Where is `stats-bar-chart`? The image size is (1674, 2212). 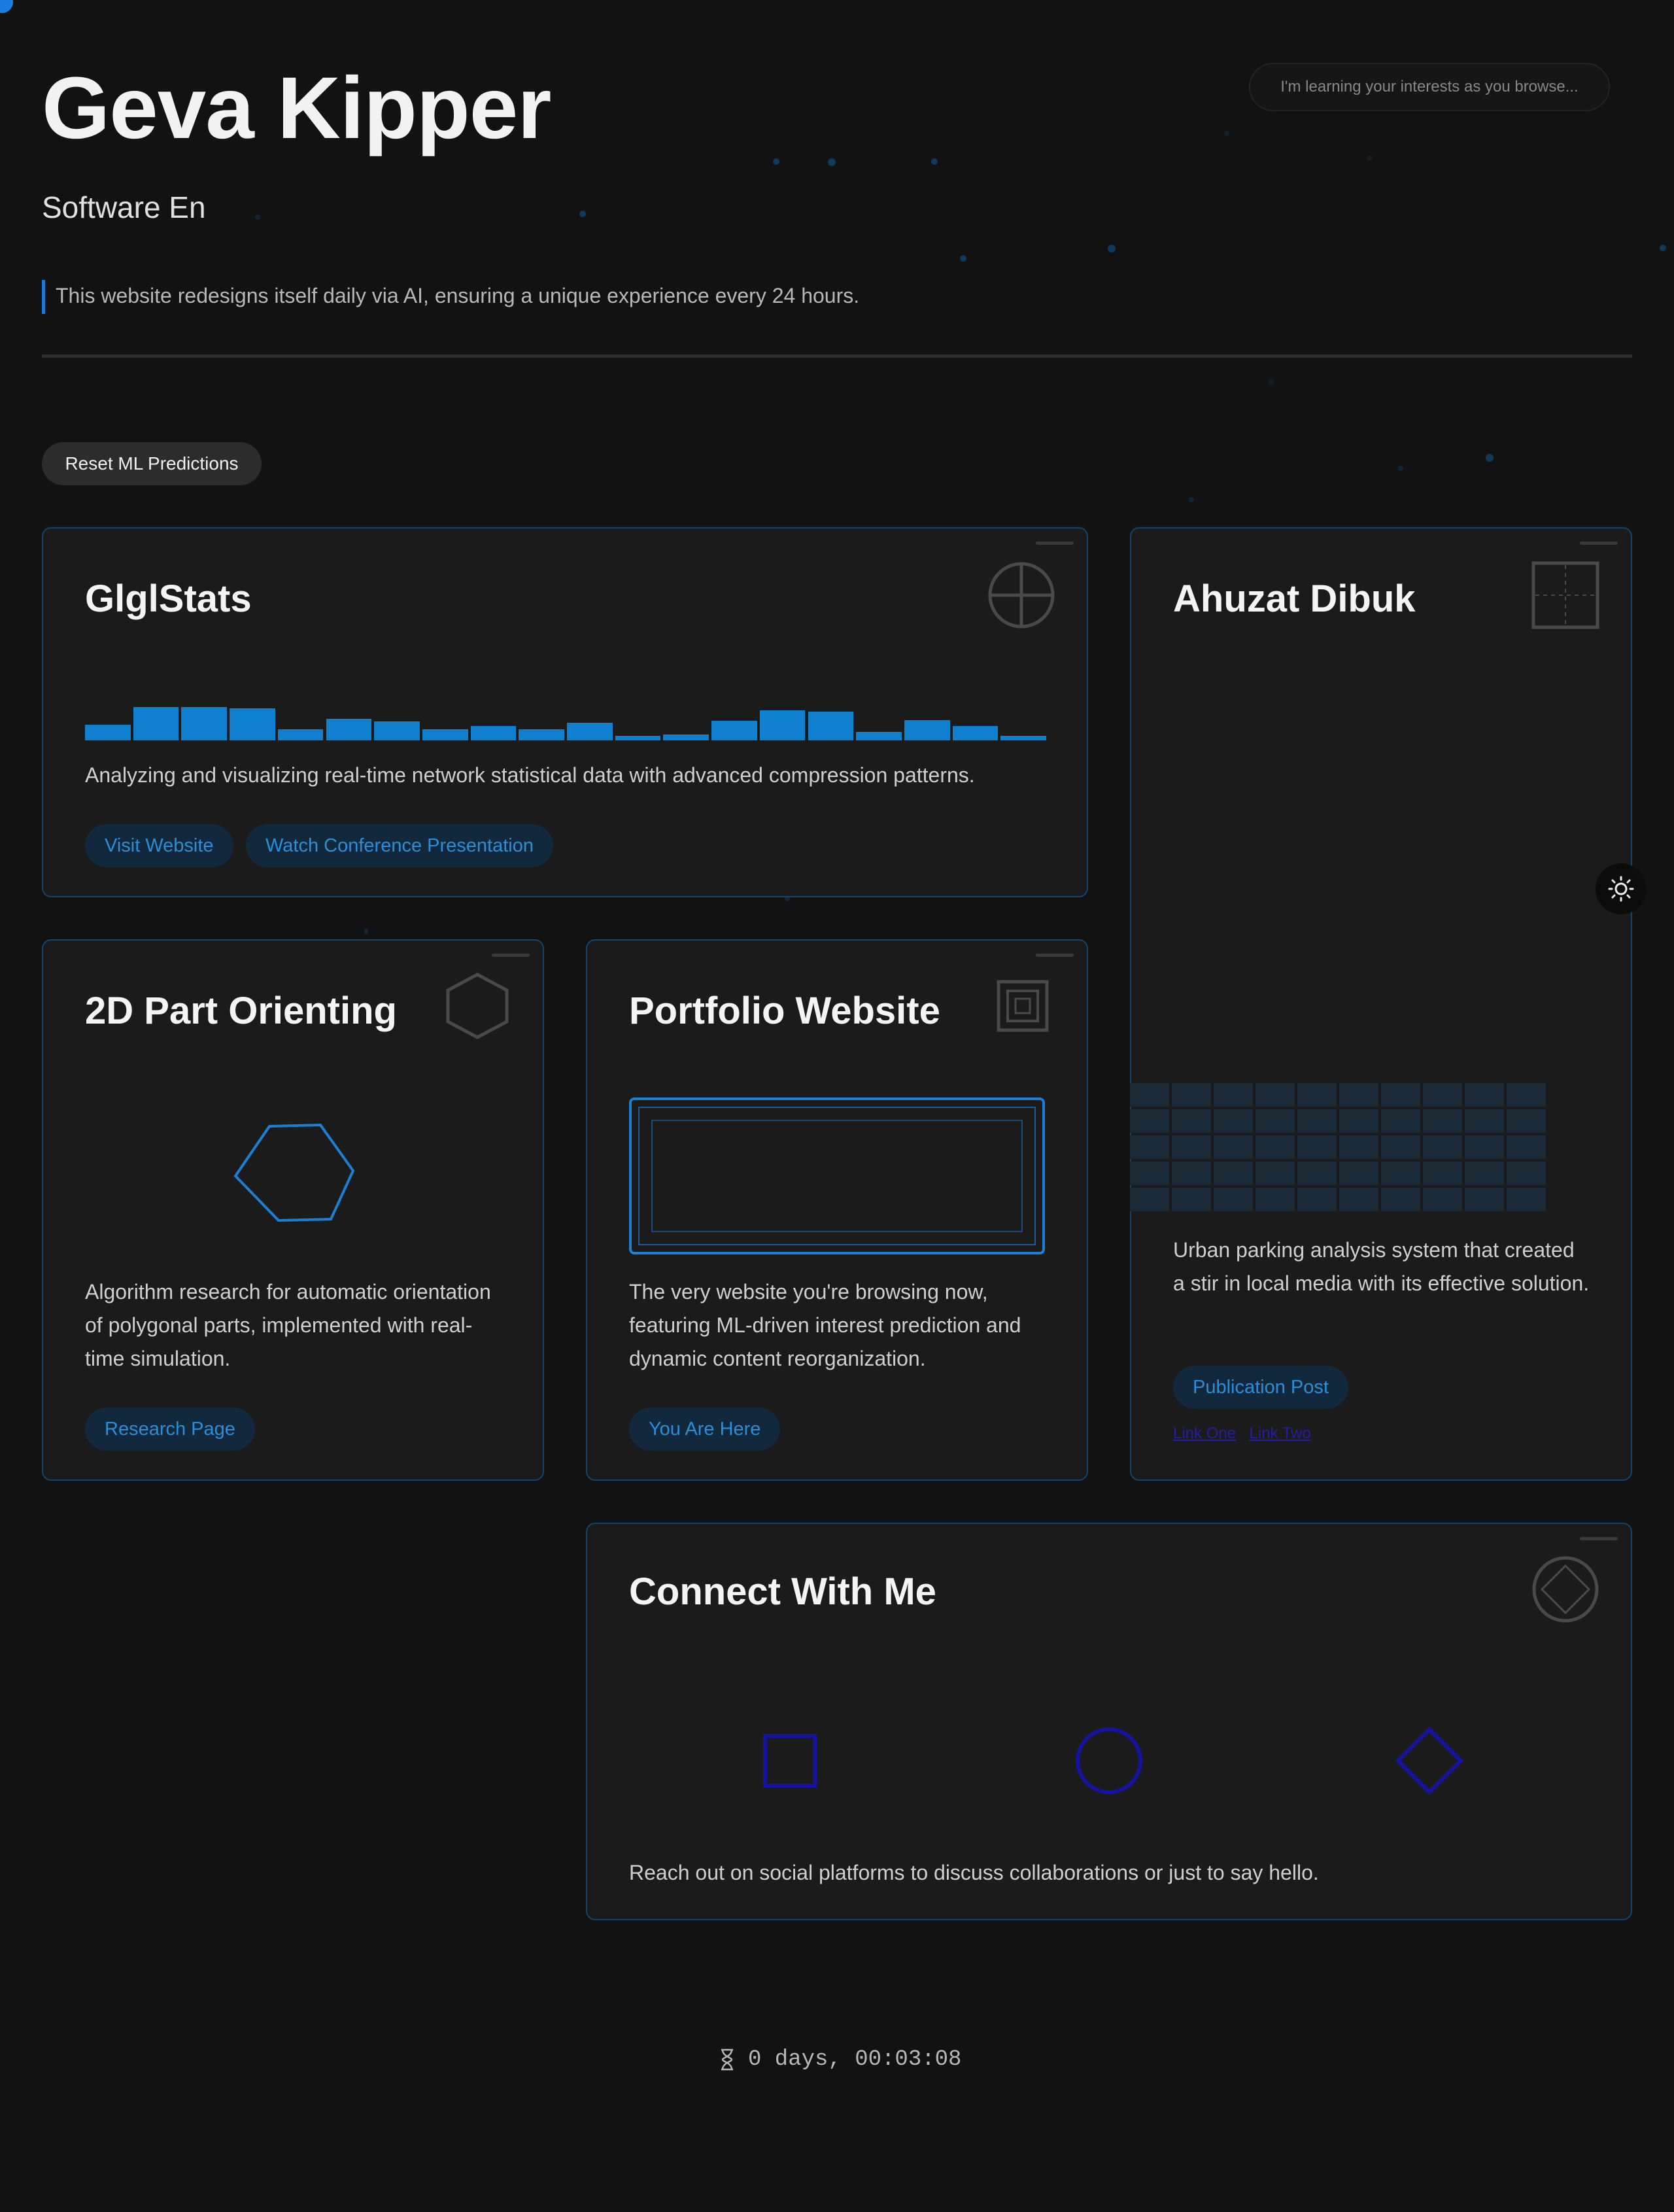 stats-bar-chart is located at coordinates (565, 720).